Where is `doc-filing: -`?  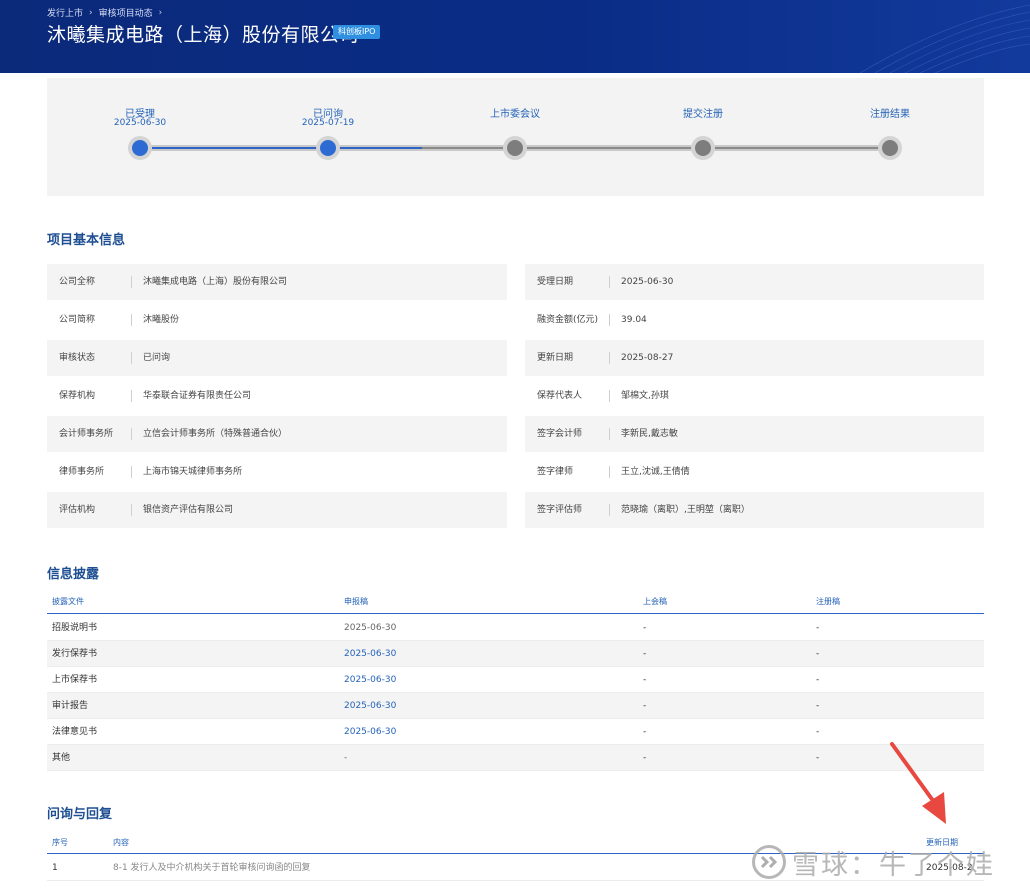 doc-filing: - is located at coordinates (346, 758).